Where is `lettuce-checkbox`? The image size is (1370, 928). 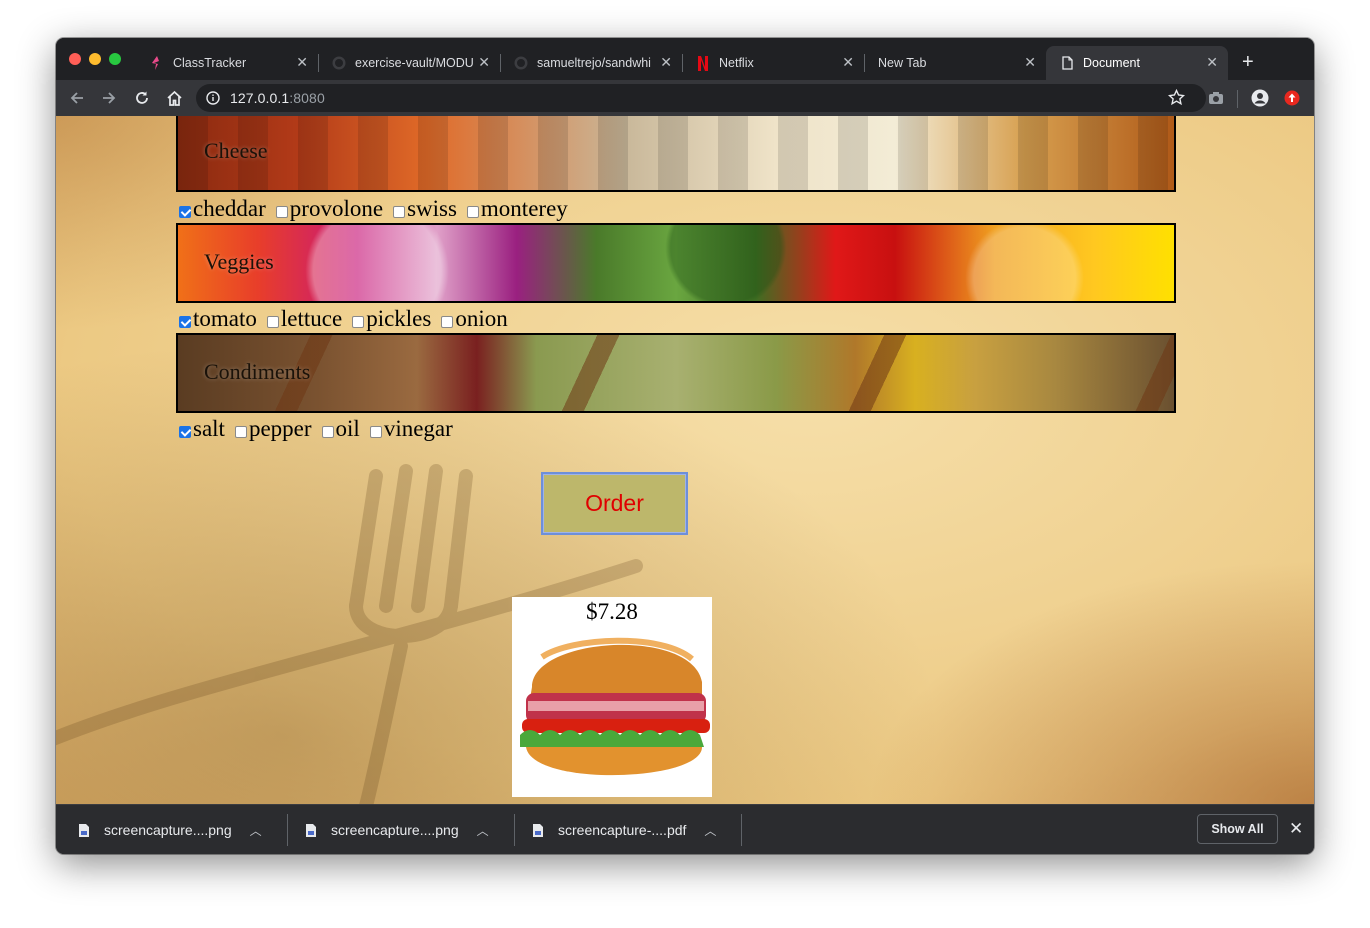 lettuce-checkbox is located at coordinates (272, 322).